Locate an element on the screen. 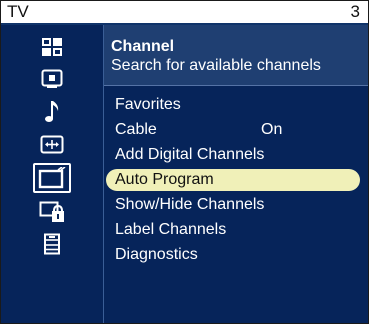 The width and height of the screenshot is (369, 324). menu-item-label: Auto Program is located at coordinates (164, 179).